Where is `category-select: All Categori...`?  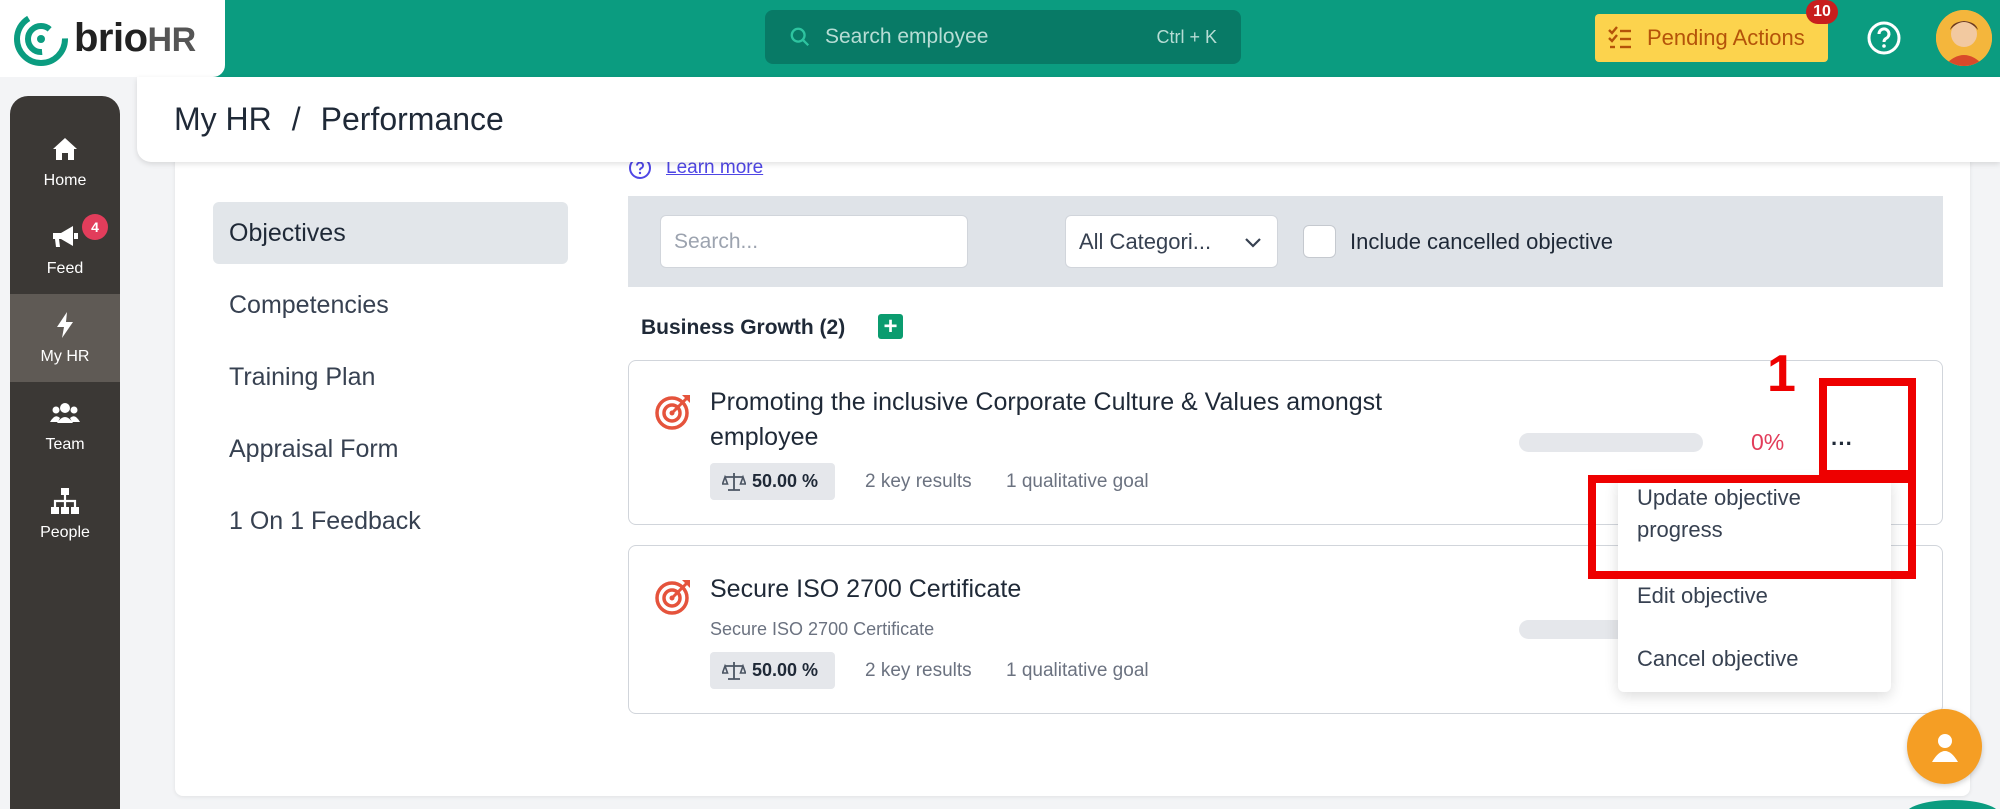 category-select: All Categori... is located at coordinates (1171, 241).